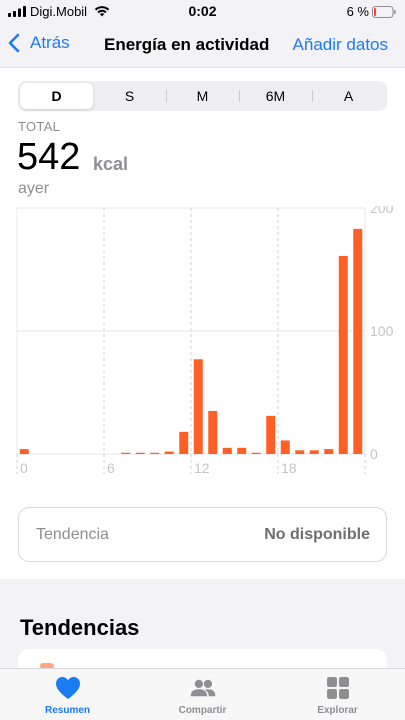  Describe the element at coordinates (317, 534) in the screenshot. I see `trend-value: No disponible` at that location.